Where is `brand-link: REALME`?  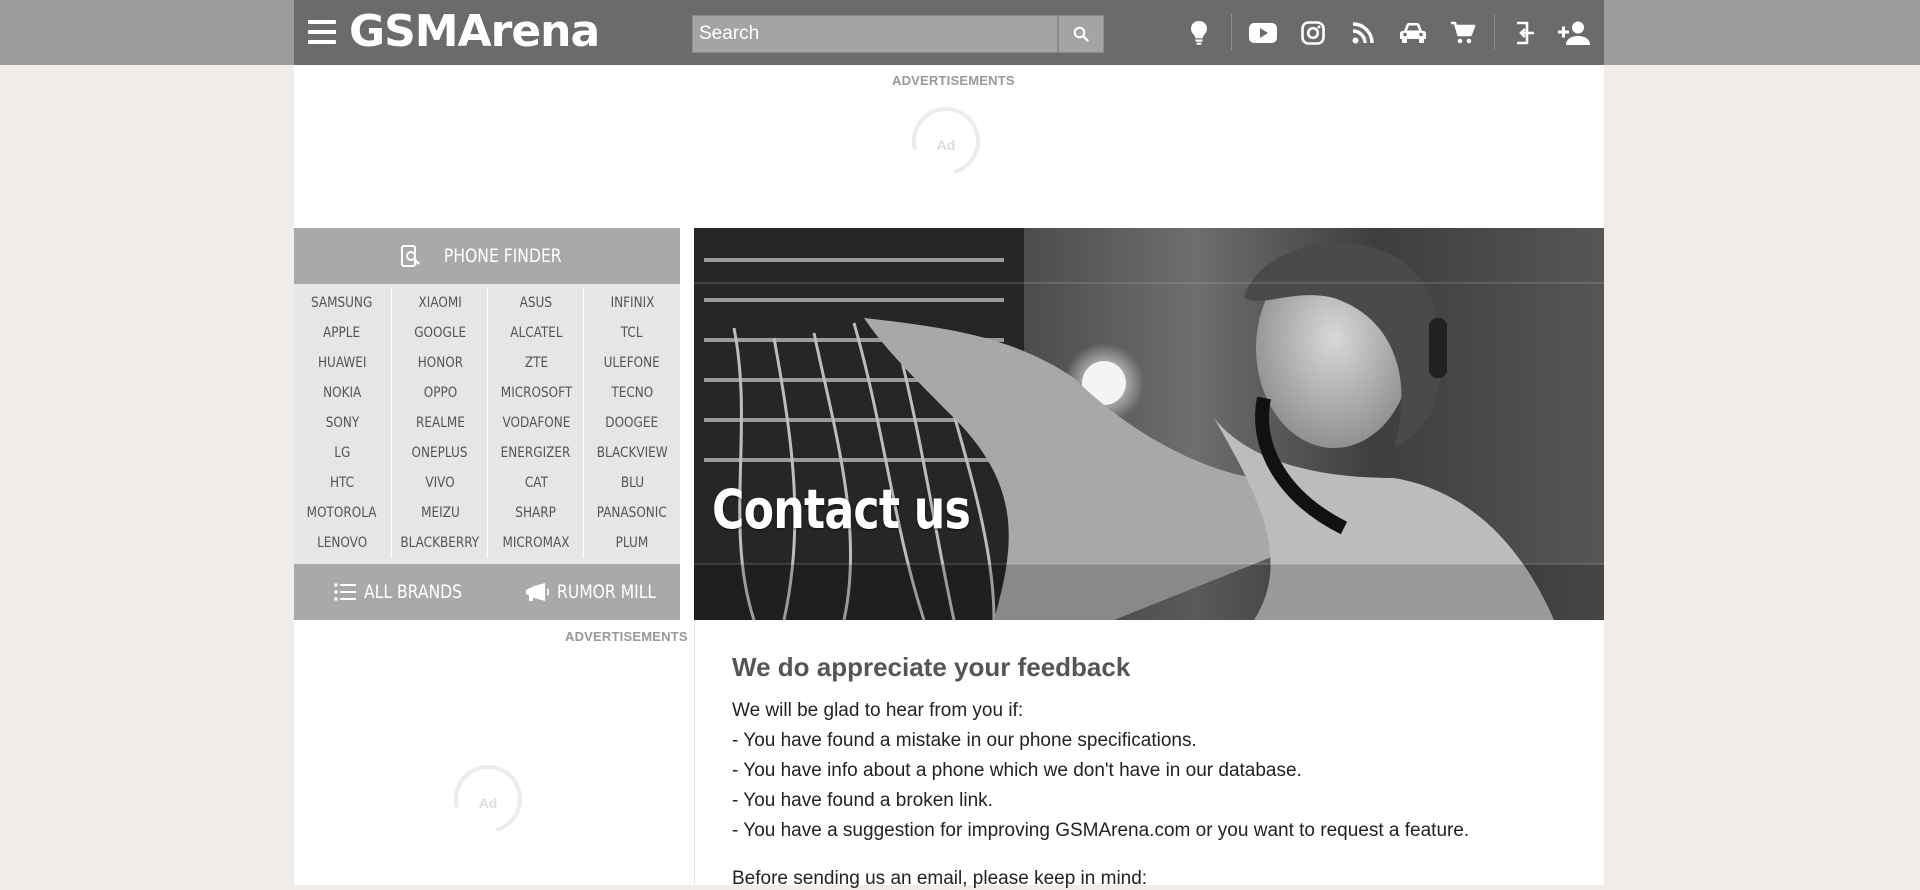
brand-link: REALME is located at coordinates (440, 423).